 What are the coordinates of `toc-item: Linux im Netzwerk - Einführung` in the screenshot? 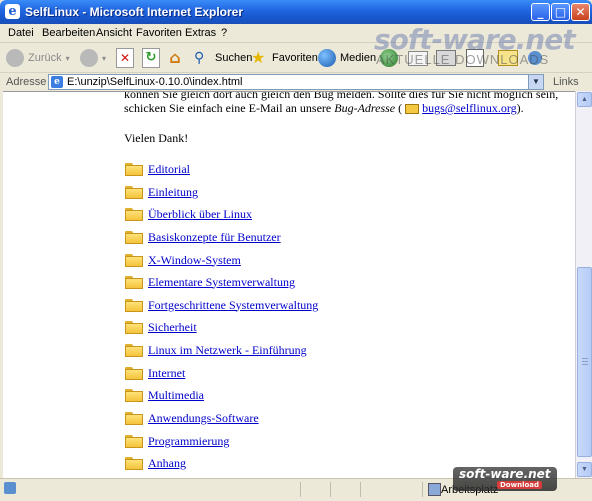 It's located at (216, 350).